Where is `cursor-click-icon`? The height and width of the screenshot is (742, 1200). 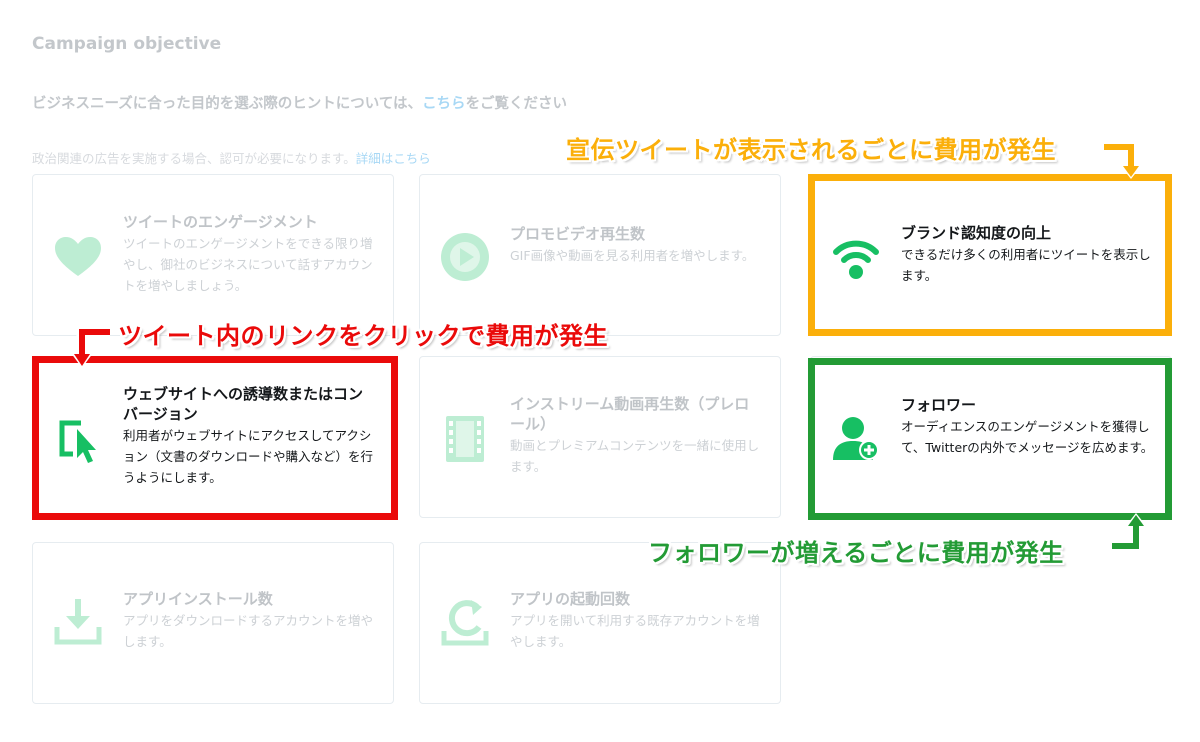
cursor-click-icon is located at coordinates (78, 439).